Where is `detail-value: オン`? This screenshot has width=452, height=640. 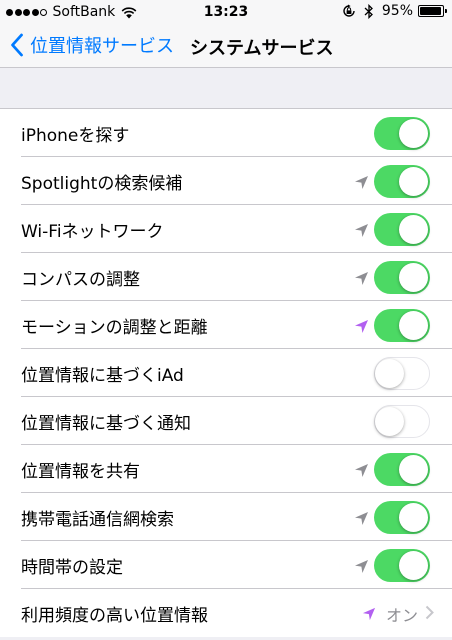 detail-value: オン is located at coordinates (401, 615).